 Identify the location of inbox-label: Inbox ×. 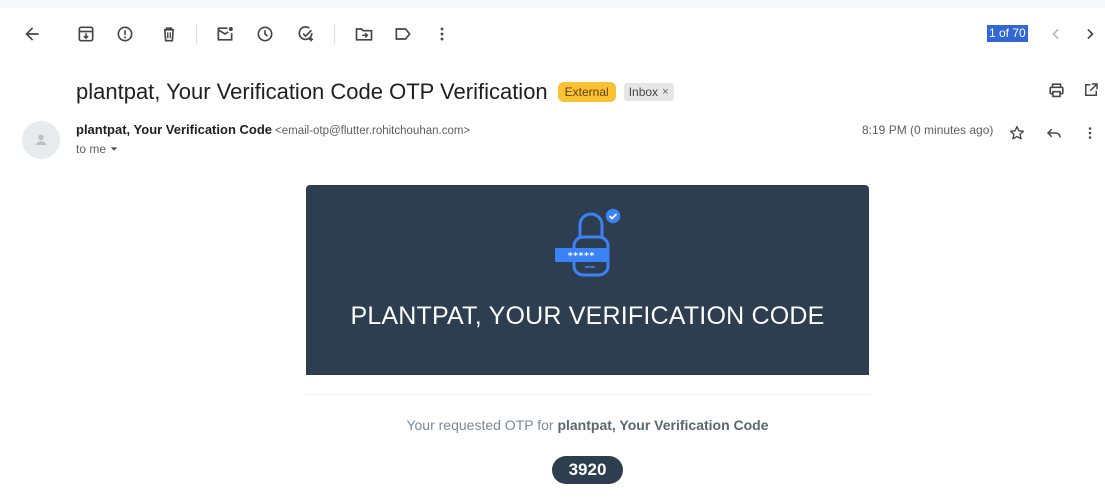
(648, 92).